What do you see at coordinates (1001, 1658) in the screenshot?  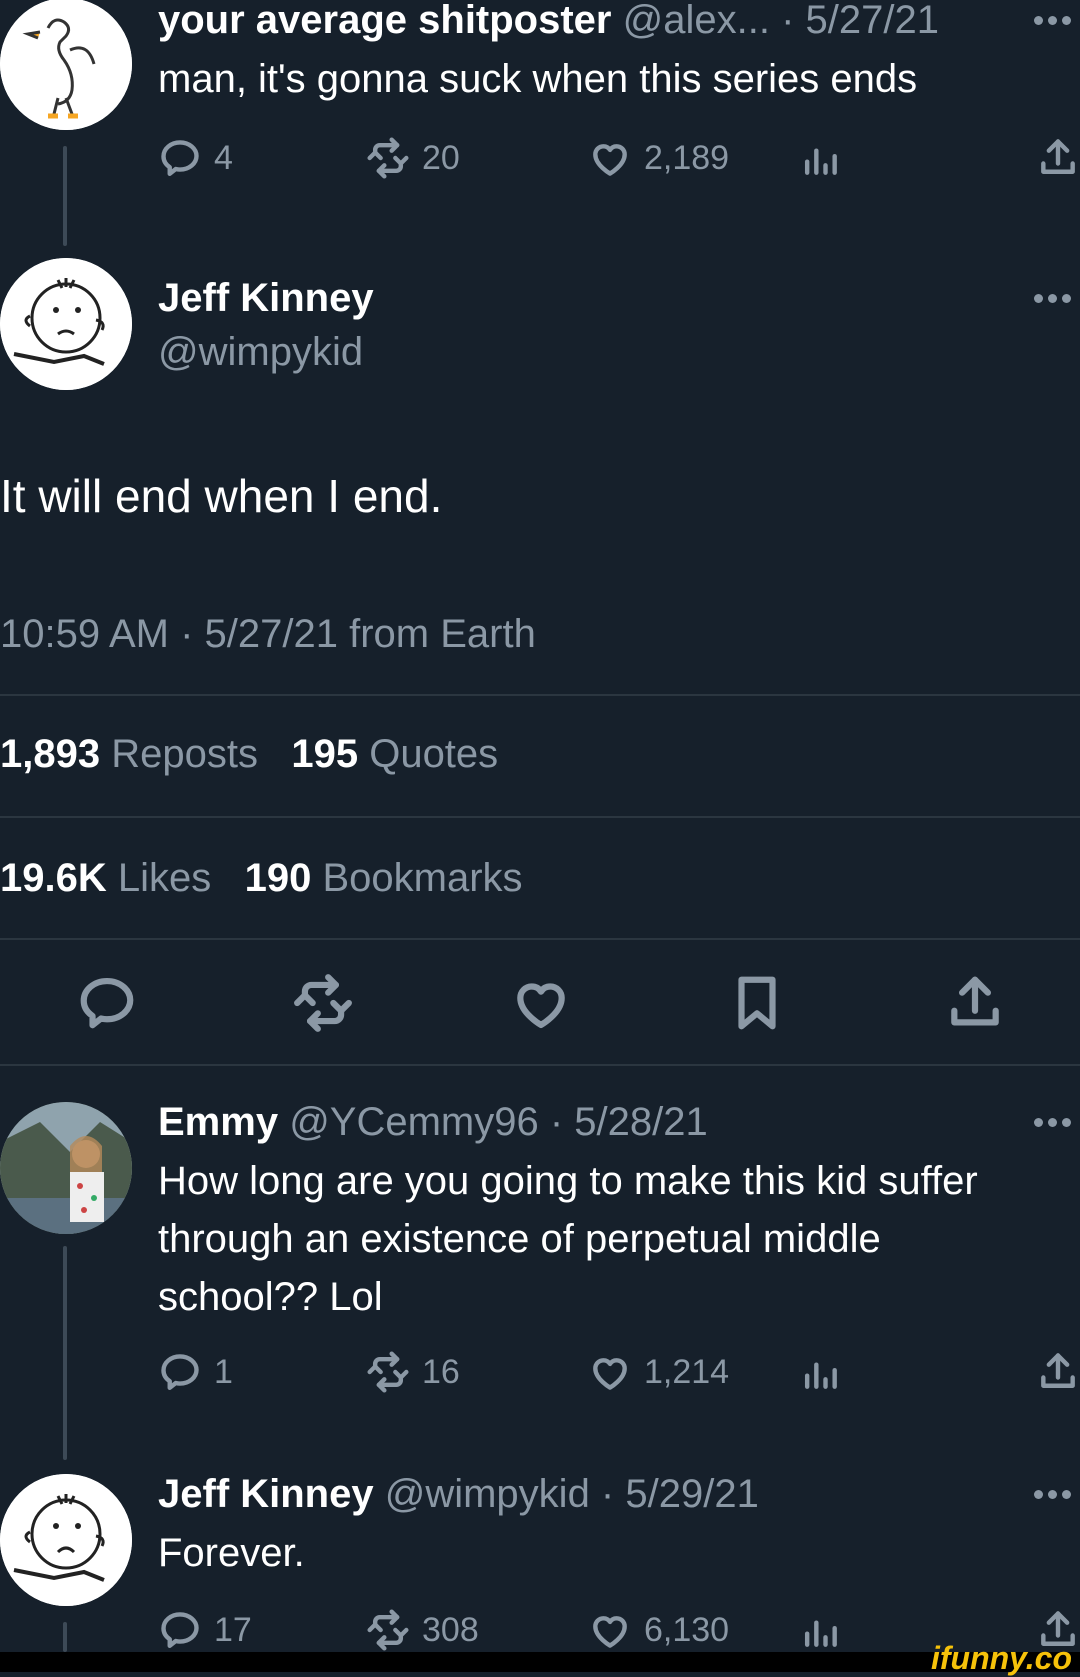 I see `watermark: ifunny.co` at bounding box center [1001, 1658].